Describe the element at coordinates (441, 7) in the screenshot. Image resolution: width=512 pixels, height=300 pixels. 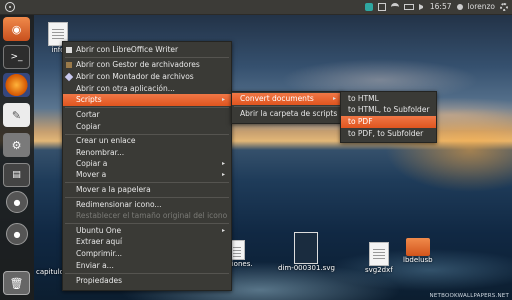
I see `clock: 16:57` at that location.